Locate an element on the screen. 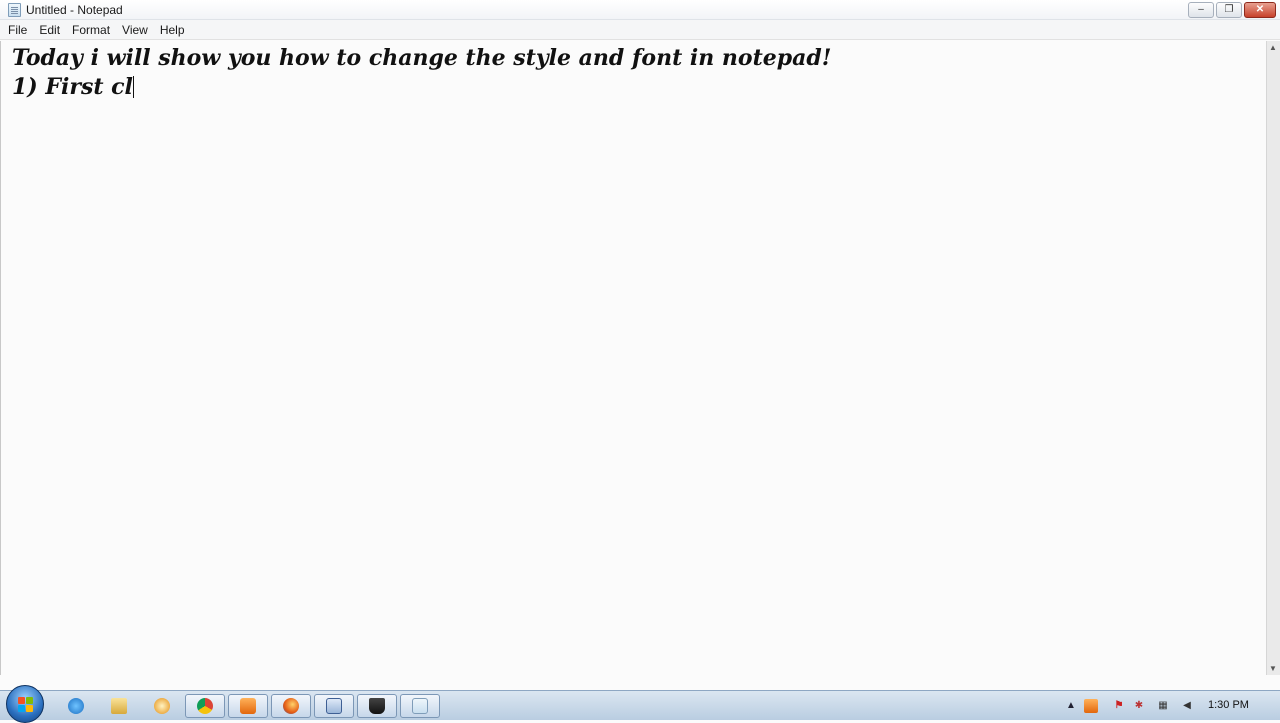 This screenshot has height=723, width=1280. taskbar-chrome-button is located at coordinates (205, 706).